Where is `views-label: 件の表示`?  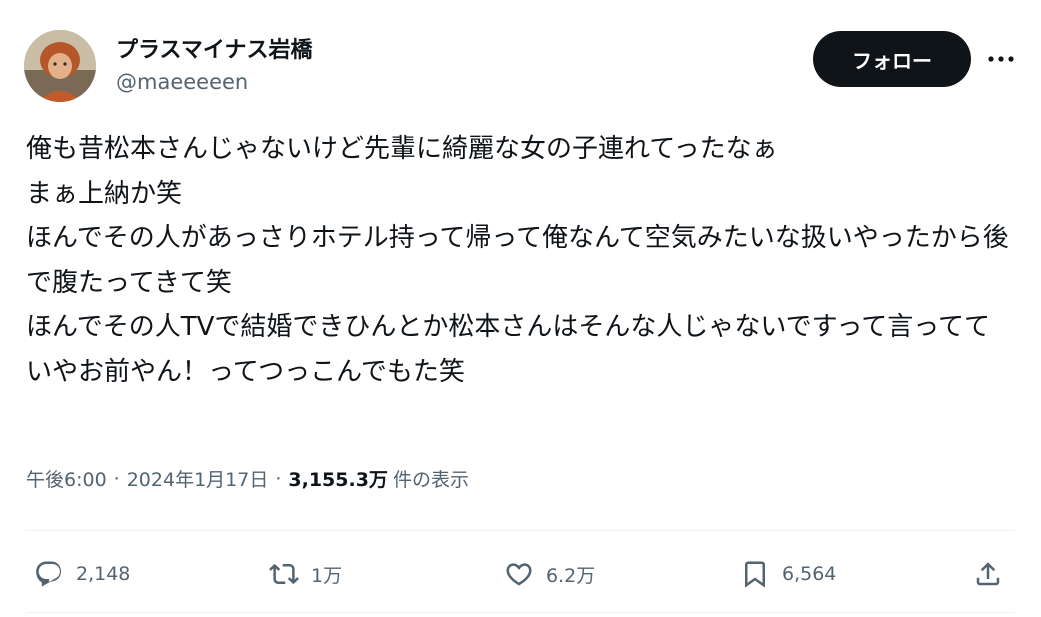
views-label: 件の表示 is located at coordinates (430, 480).